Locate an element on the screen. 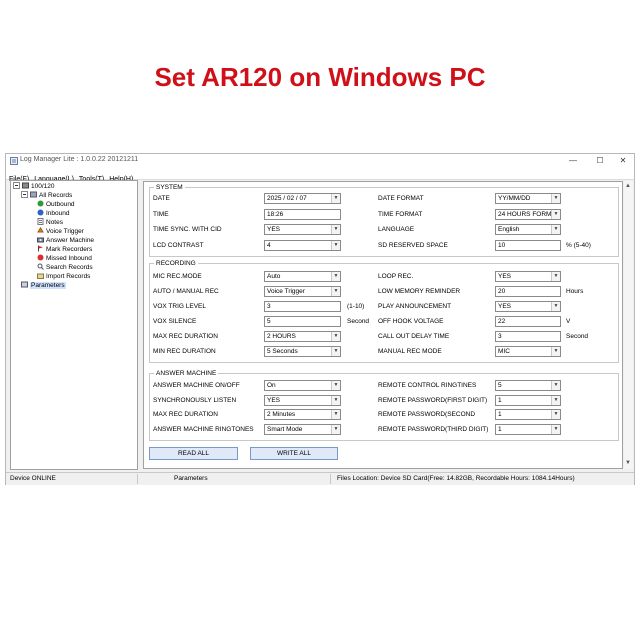  synchronously-listen-select: YES ▼ is located at coordinates (302, 400).